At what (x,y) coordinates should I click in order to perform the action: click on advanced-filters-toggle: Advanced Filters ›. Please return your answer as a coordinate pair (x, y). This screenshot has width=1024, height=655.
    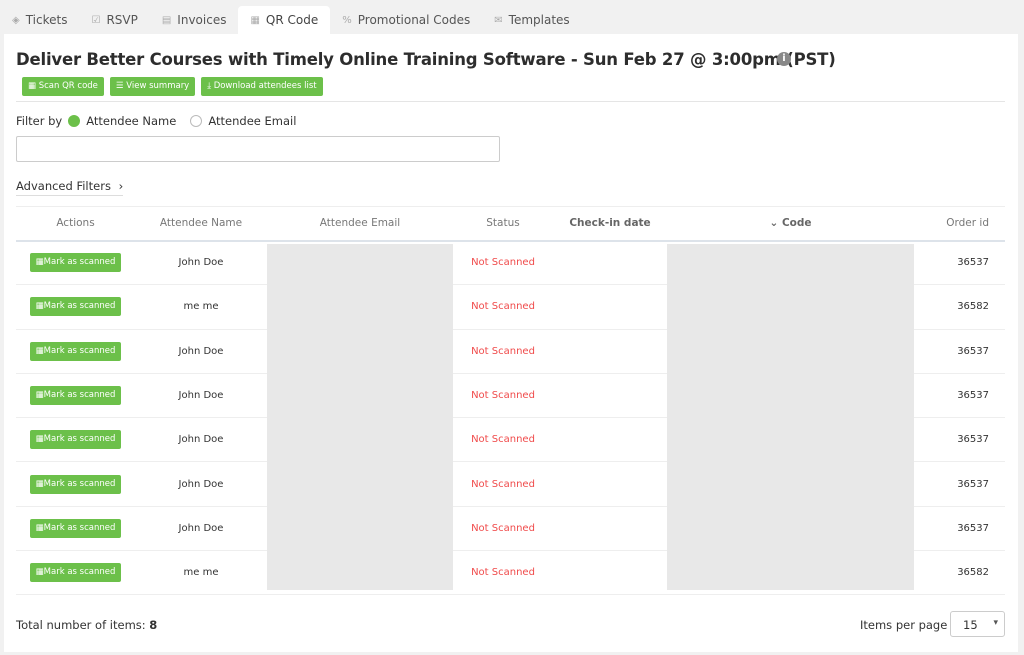
    Looking at the image, I should click on (70, 187).